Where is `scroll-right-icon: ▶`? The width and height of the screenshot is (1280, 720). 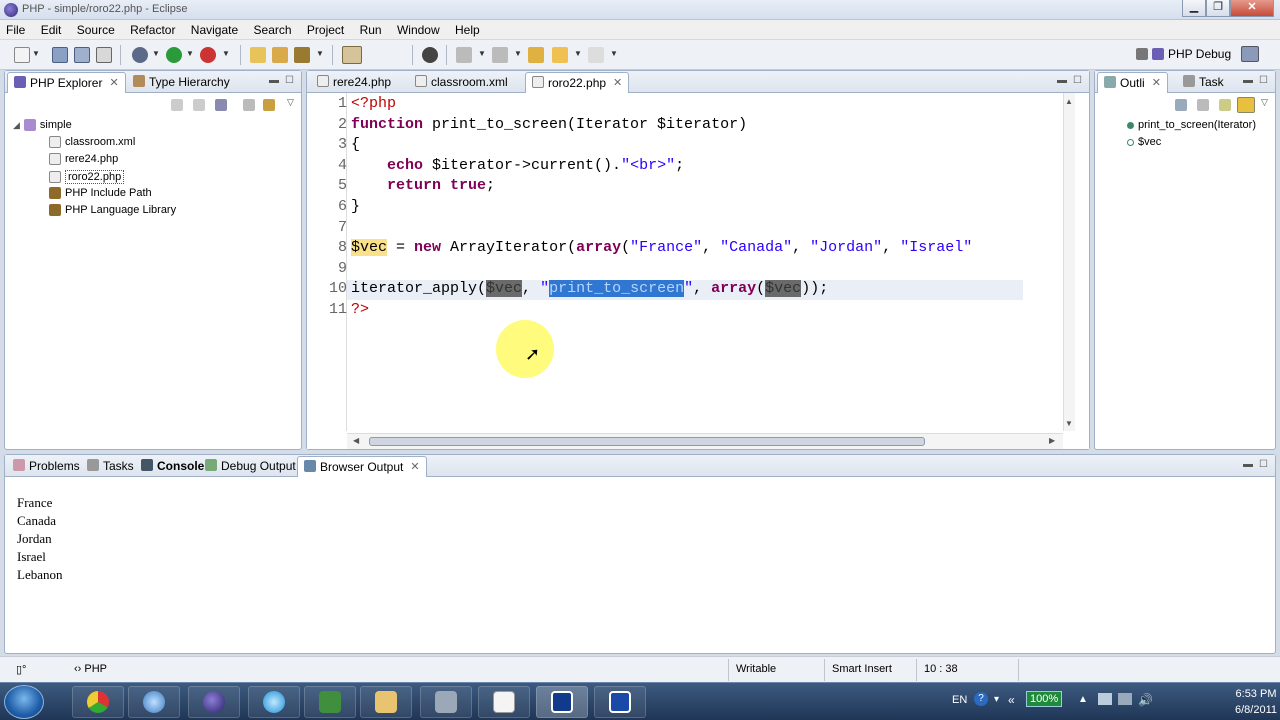 scroll-right-icon: ▶ is located at coordinates (1052, 440).